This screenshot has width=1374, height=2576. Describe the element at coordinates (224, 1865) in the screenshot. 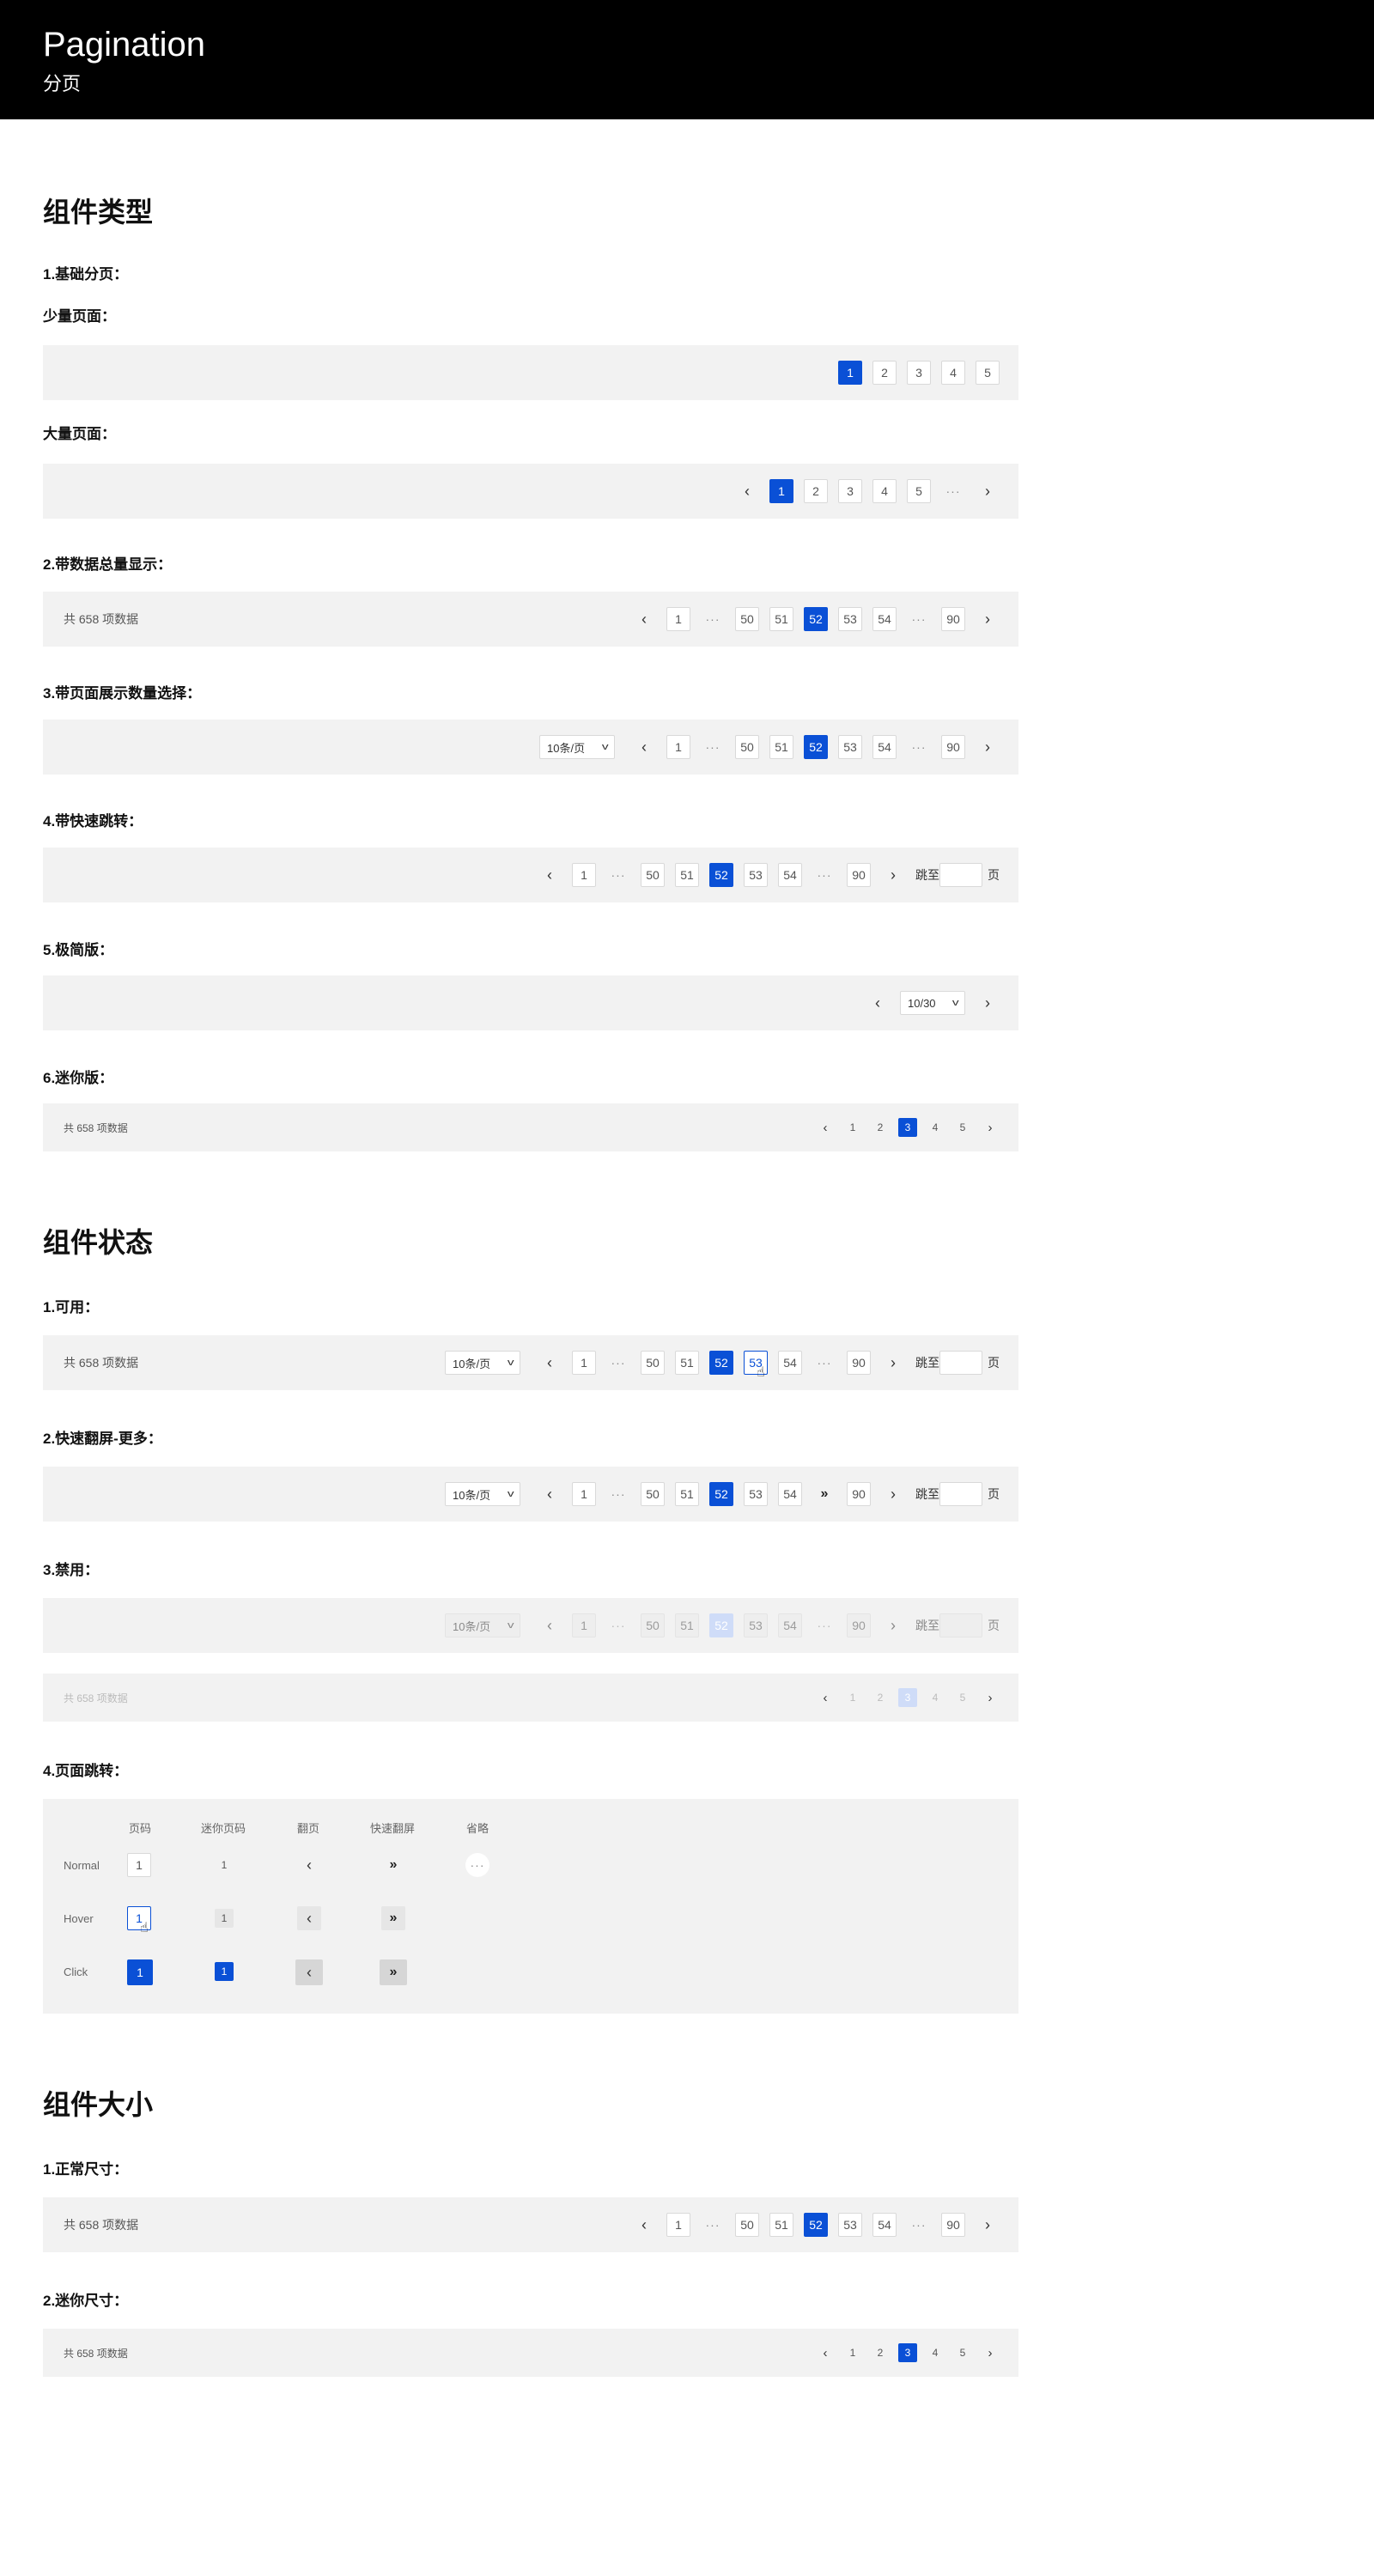

I see `mini-page-button: 1` at that location.